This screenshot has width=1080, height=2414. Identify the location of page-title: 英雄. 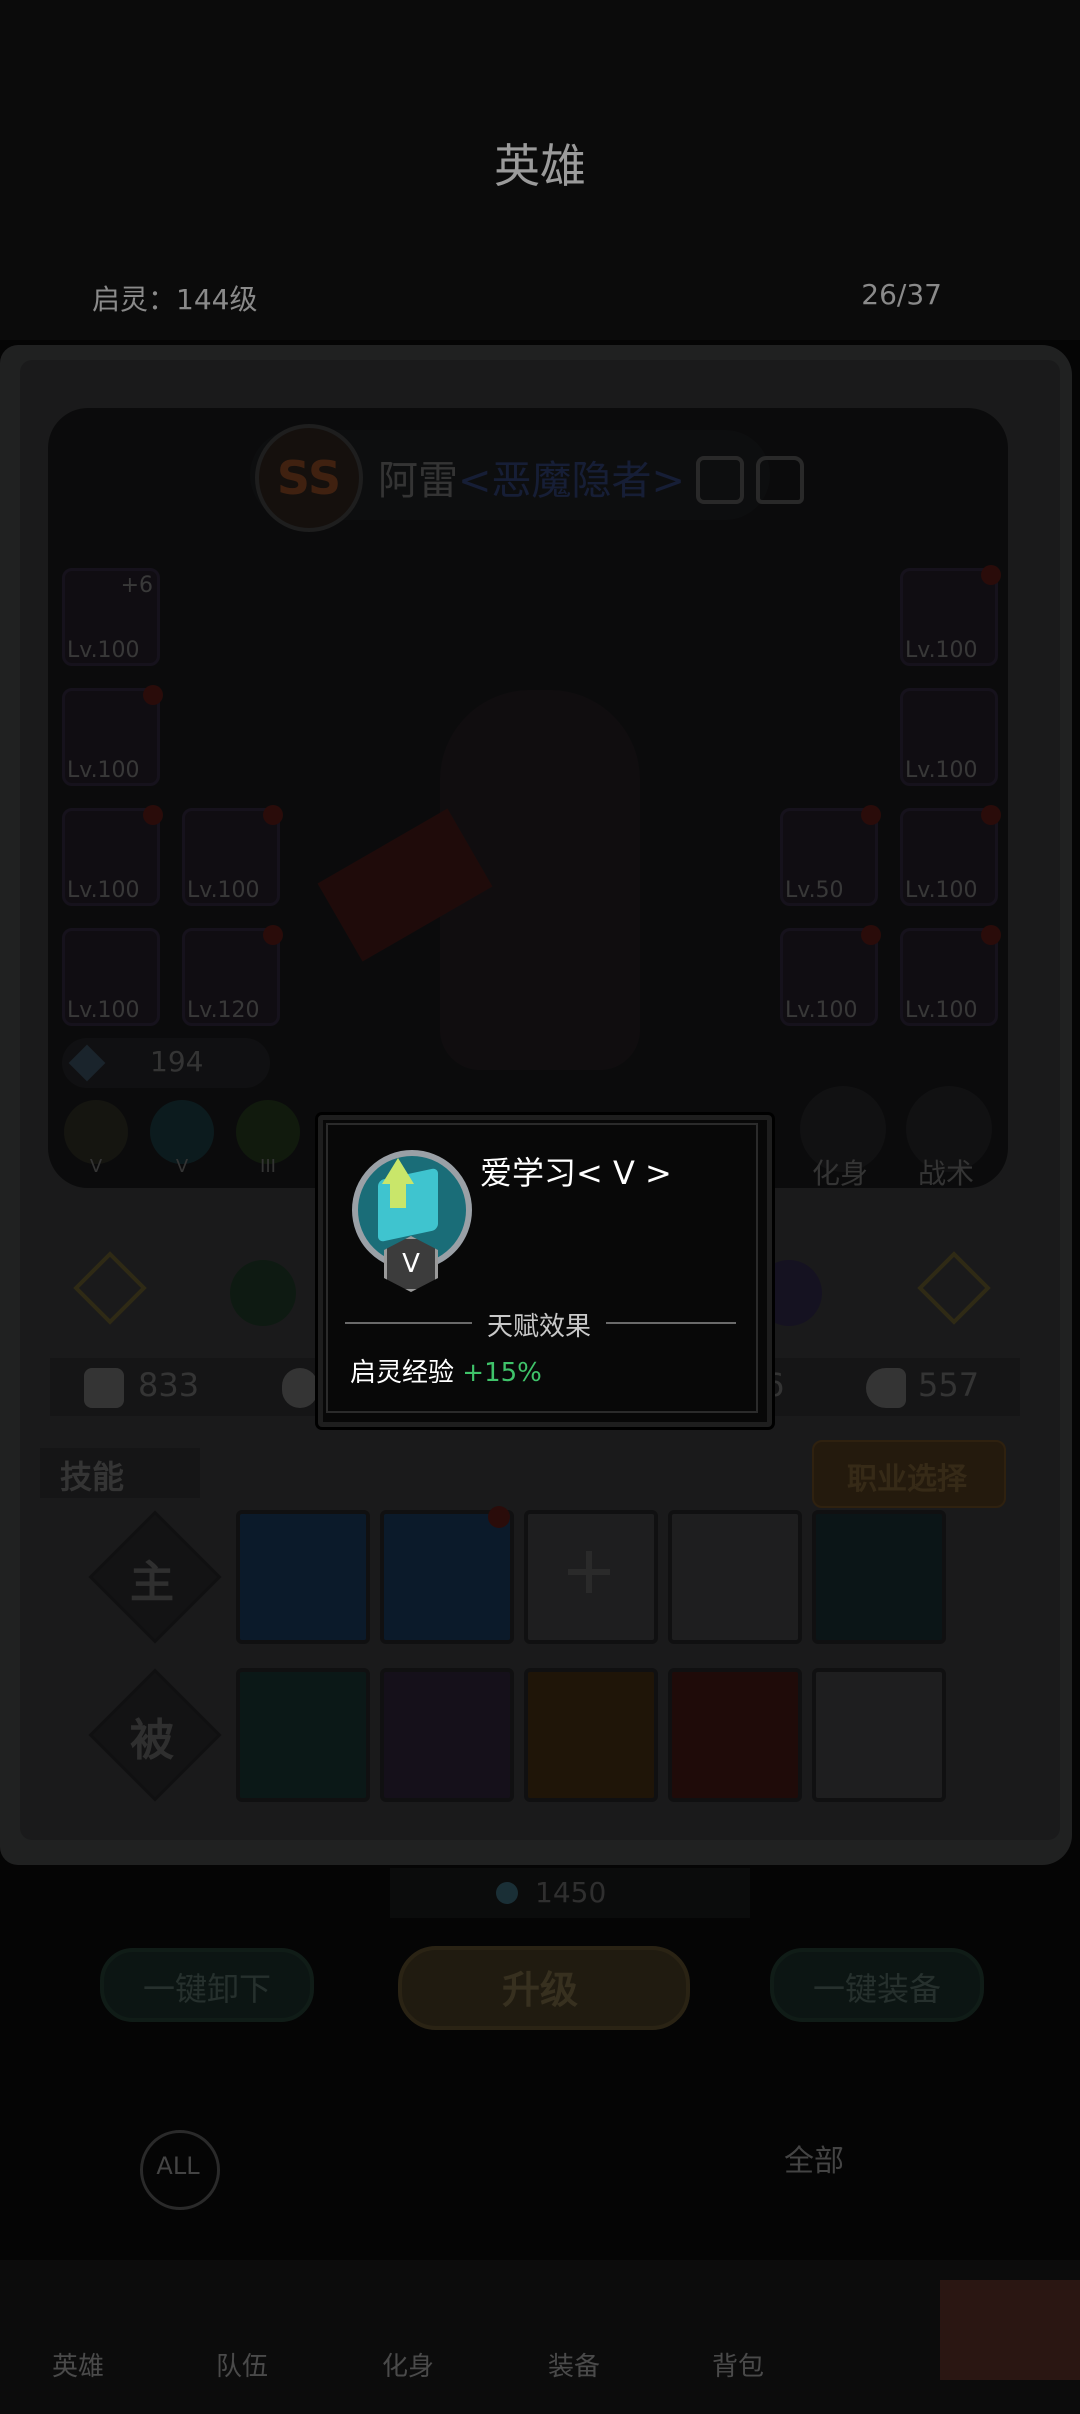
(540, 166).